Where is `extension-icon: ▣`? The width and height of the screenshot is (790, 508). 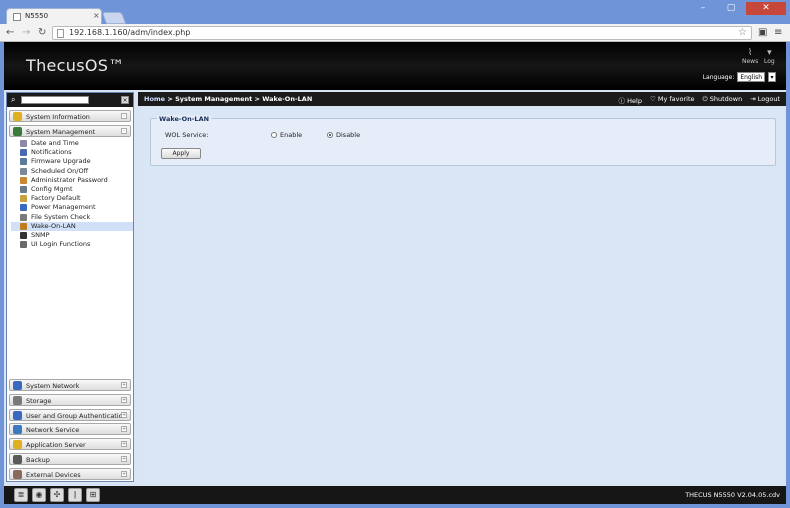
extension-icon: ▣ is located at coordinates (762, 33).